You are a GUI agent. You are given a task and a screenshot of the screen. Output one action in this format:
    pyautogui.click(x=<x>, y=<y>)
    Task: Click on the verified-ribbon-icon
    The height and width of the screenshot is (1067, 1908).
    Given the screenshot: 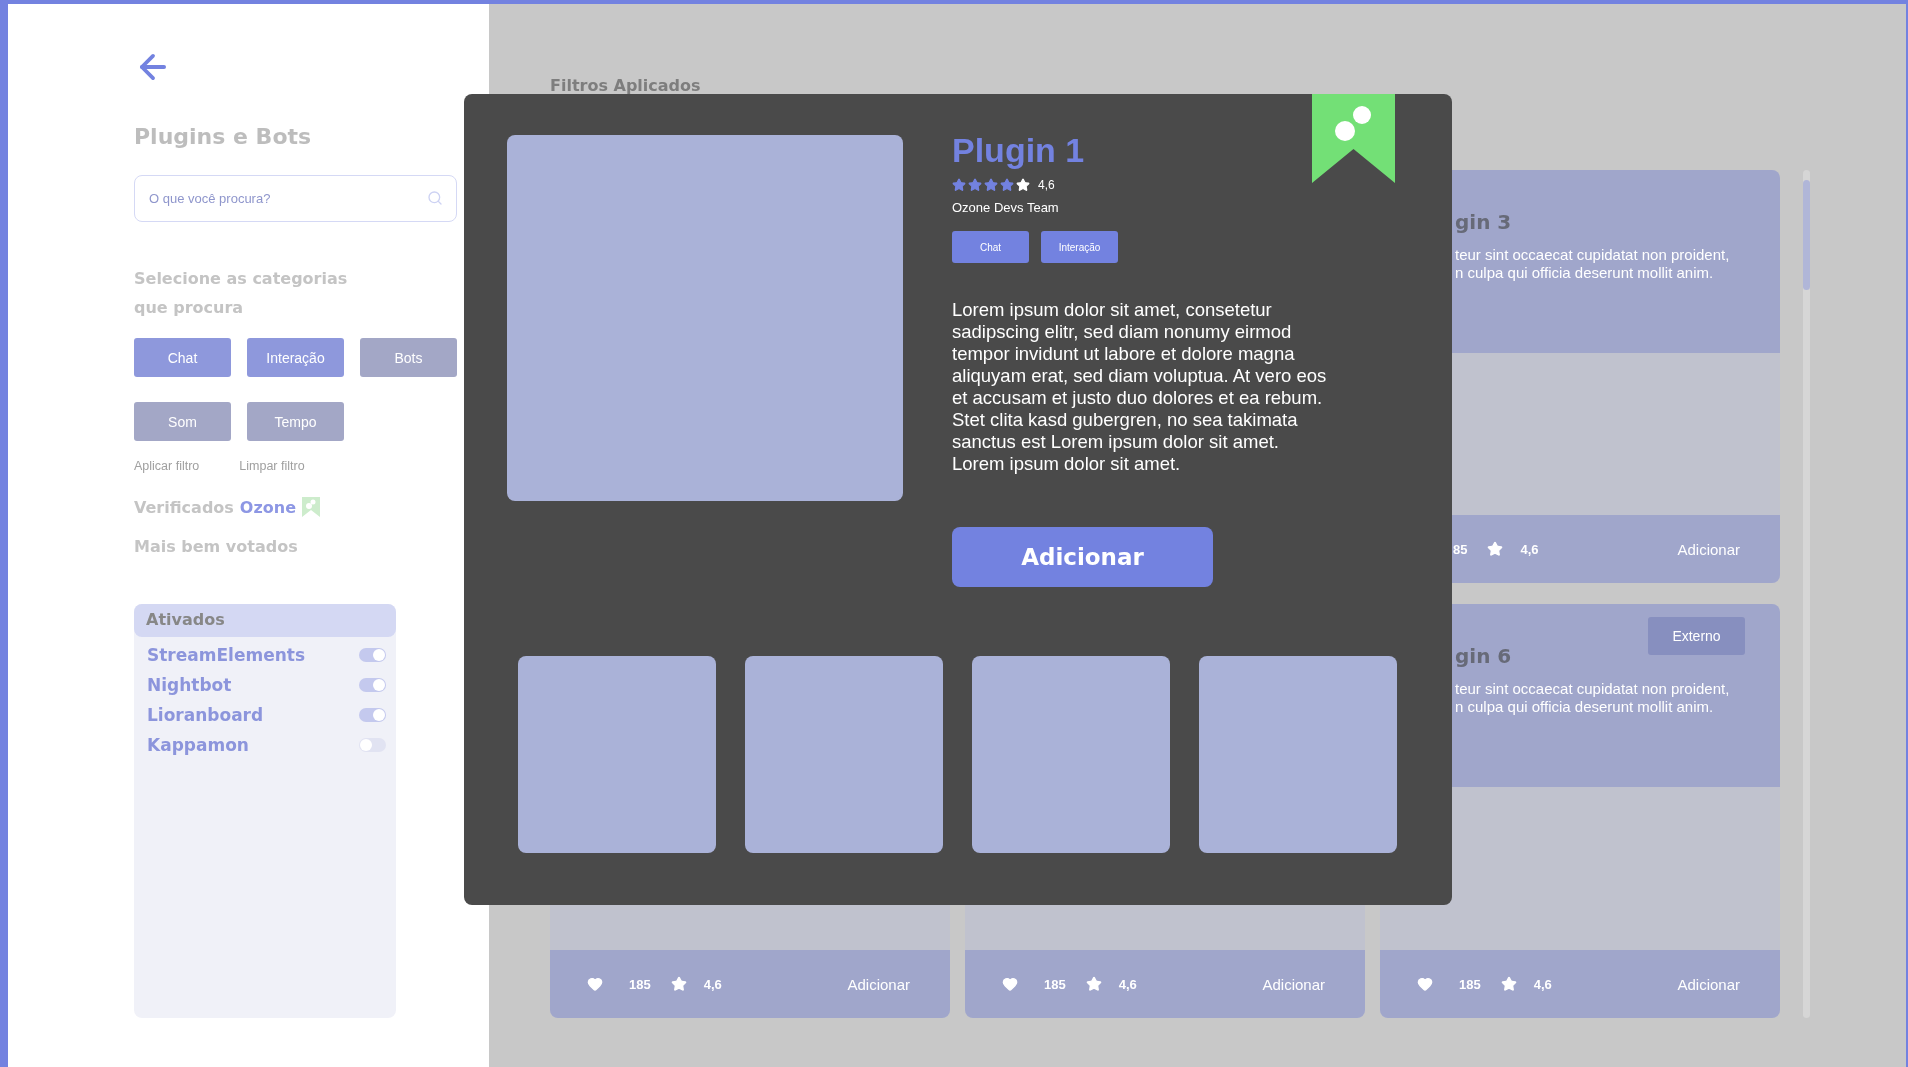 What is the action you would take?
    pyautogui.click(x=1353, y=138)
    